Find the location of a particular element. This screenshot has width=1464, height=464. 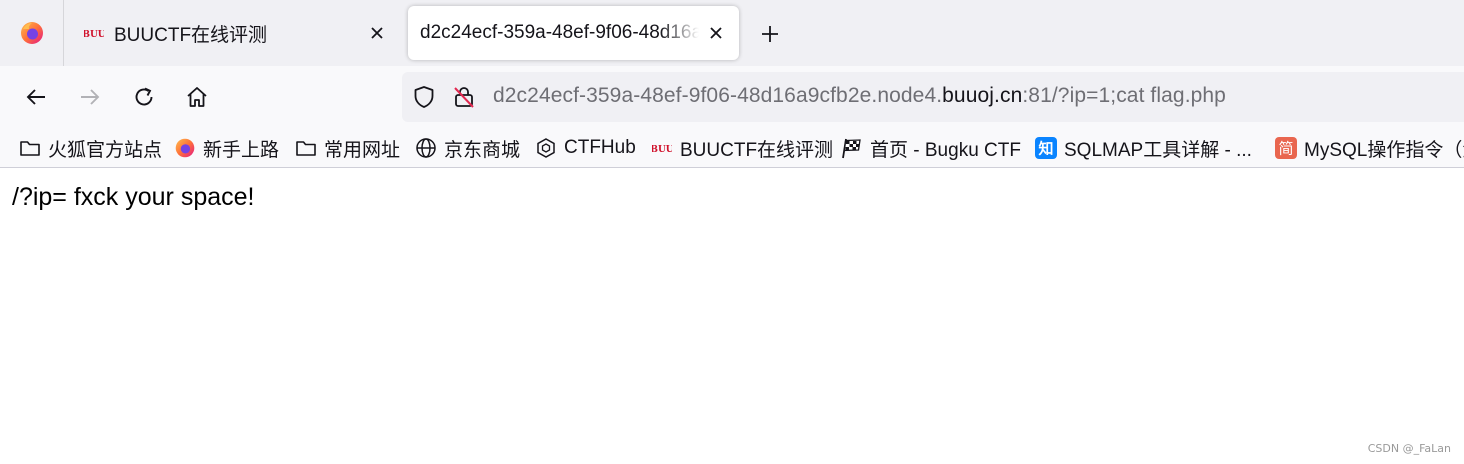

firefox-view-button is located at coordinates (32, 33).